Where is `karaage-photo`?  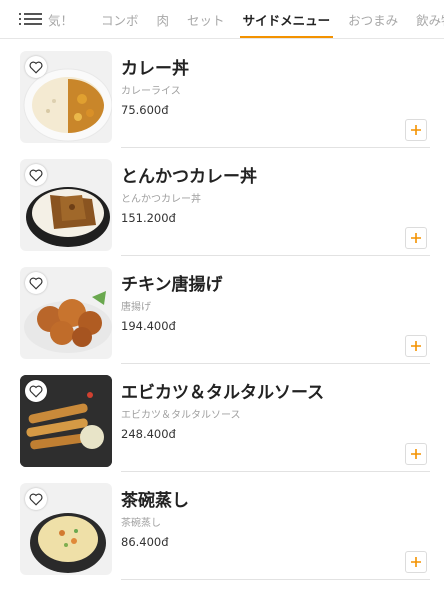 karaage-photo is located at coordinates (66, 313).